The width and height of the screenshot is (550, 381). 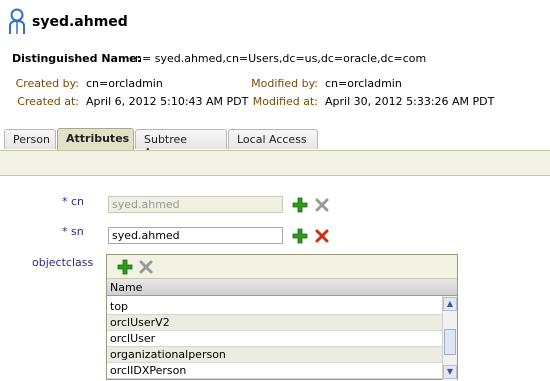 I want to click on modified-by-label: Modified by:, so click(x=284, y=83).